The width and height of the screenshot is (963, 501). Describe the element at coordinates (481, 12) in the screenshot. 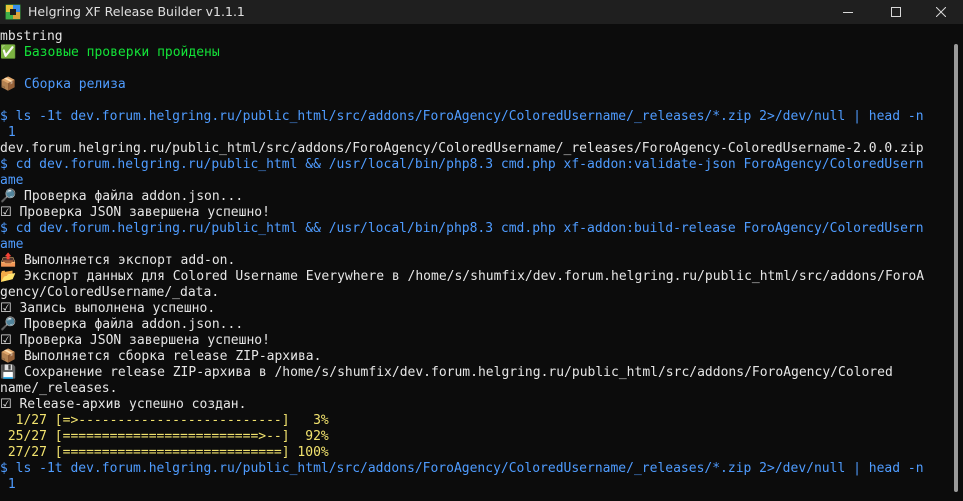

I see `title-bar: Helgring XF Release Builder v1.1.1` at that location.